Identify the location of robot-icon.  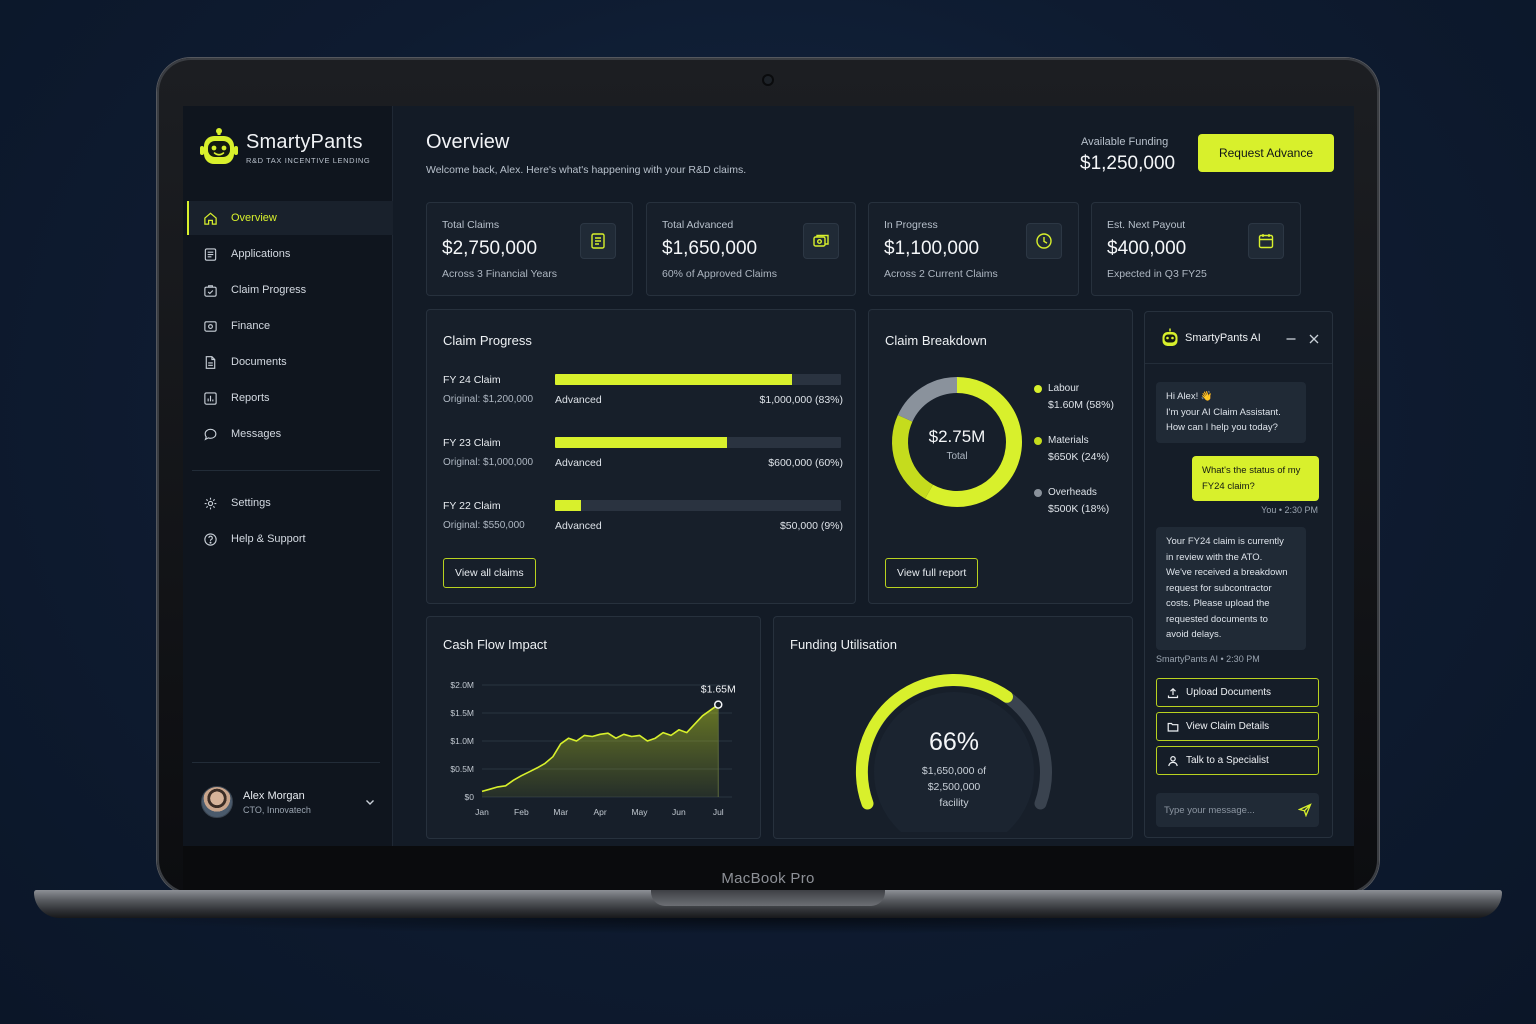
(1170, 337).